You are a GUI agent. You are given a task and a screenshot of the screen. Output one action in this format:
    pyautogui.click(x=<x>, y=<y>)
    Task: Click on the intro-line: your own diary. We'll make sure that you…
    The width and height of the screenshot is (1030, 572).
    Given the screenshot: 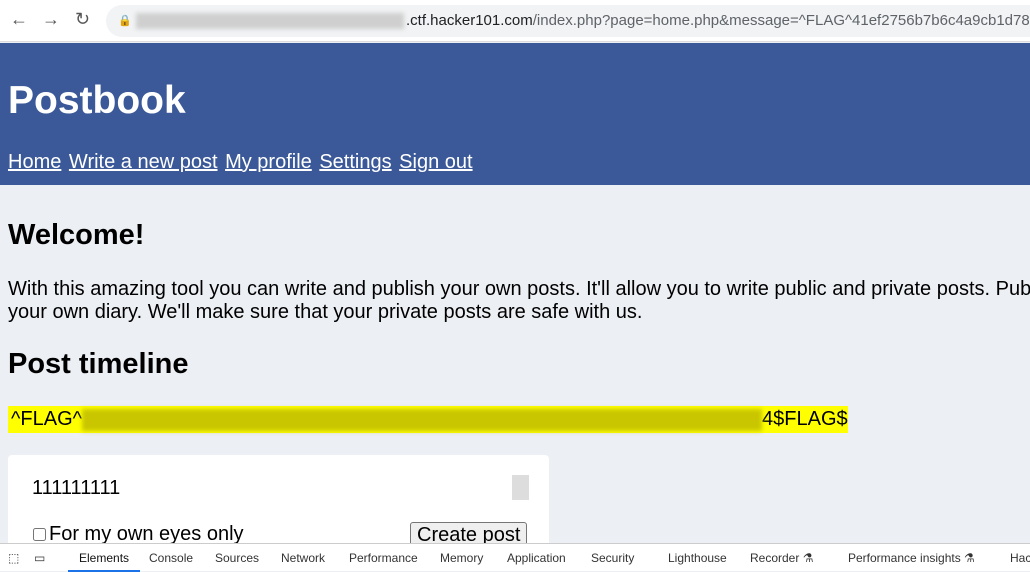 What is the action you would take?
    pyautogui.click(x=325, y=312)
    